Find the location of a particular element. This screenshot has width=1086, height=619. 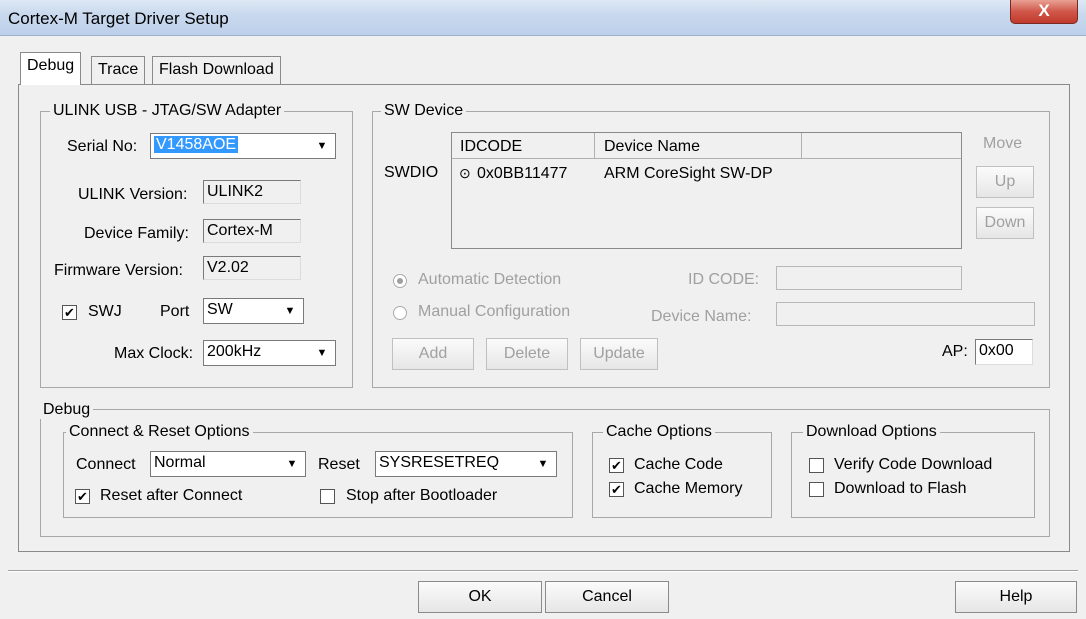

close-button: X is located at coordinates (1044, 12).